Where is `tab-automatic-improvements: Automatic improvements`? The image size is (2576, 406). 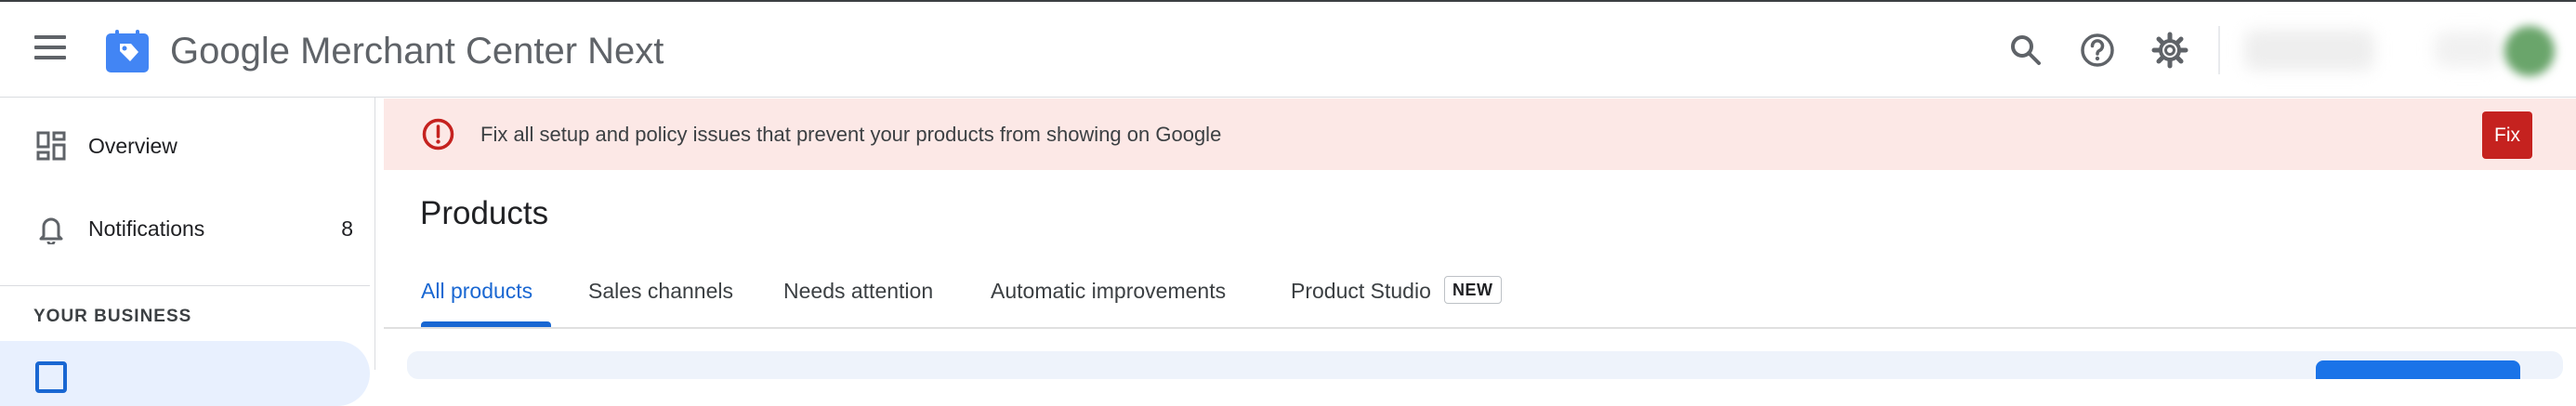 tab-automatic-improvements: Automatic improvements is located at coordinates (1108, 291).